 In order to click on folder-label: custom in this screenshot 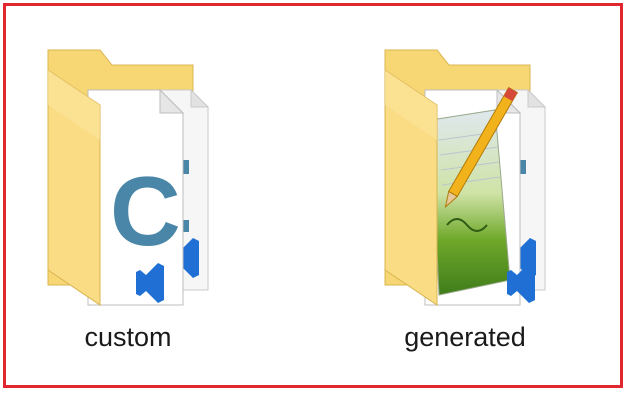, I will do `click(128, 337)`.